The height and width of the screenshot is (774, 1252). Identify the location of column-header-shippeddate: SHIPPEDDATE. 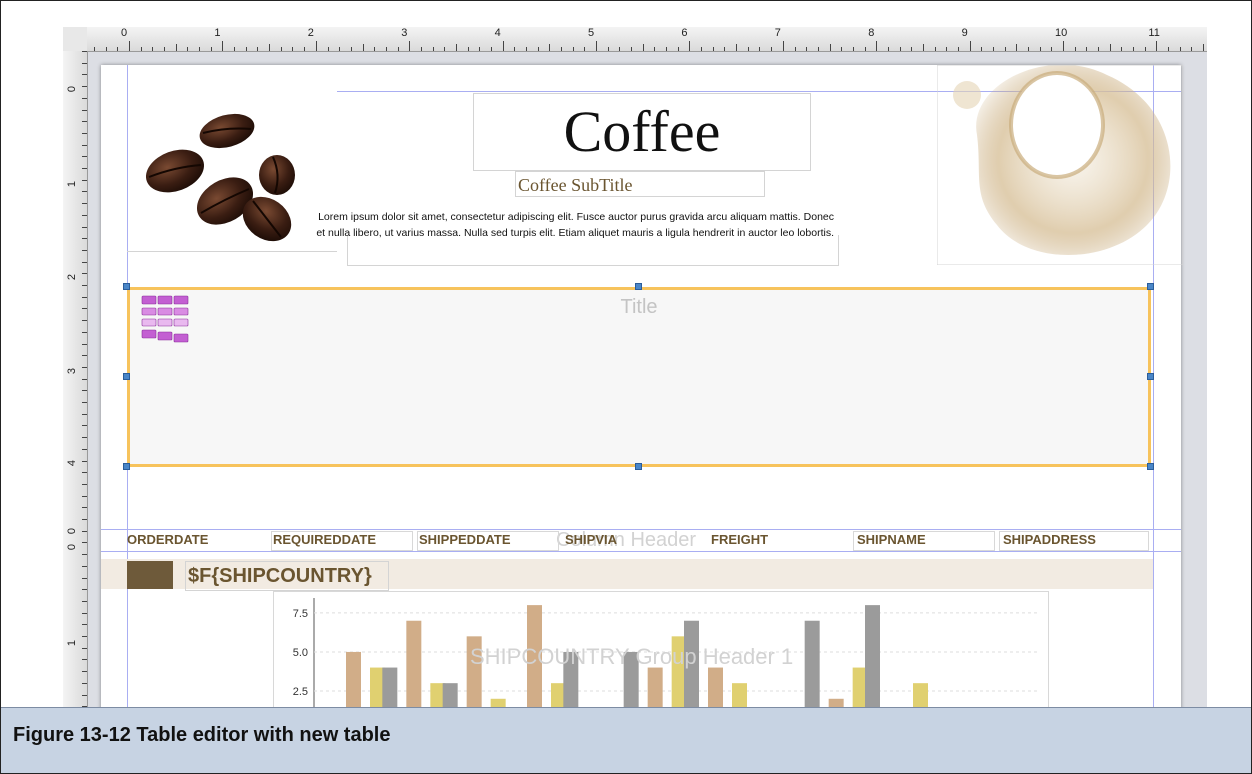
(465, 539).